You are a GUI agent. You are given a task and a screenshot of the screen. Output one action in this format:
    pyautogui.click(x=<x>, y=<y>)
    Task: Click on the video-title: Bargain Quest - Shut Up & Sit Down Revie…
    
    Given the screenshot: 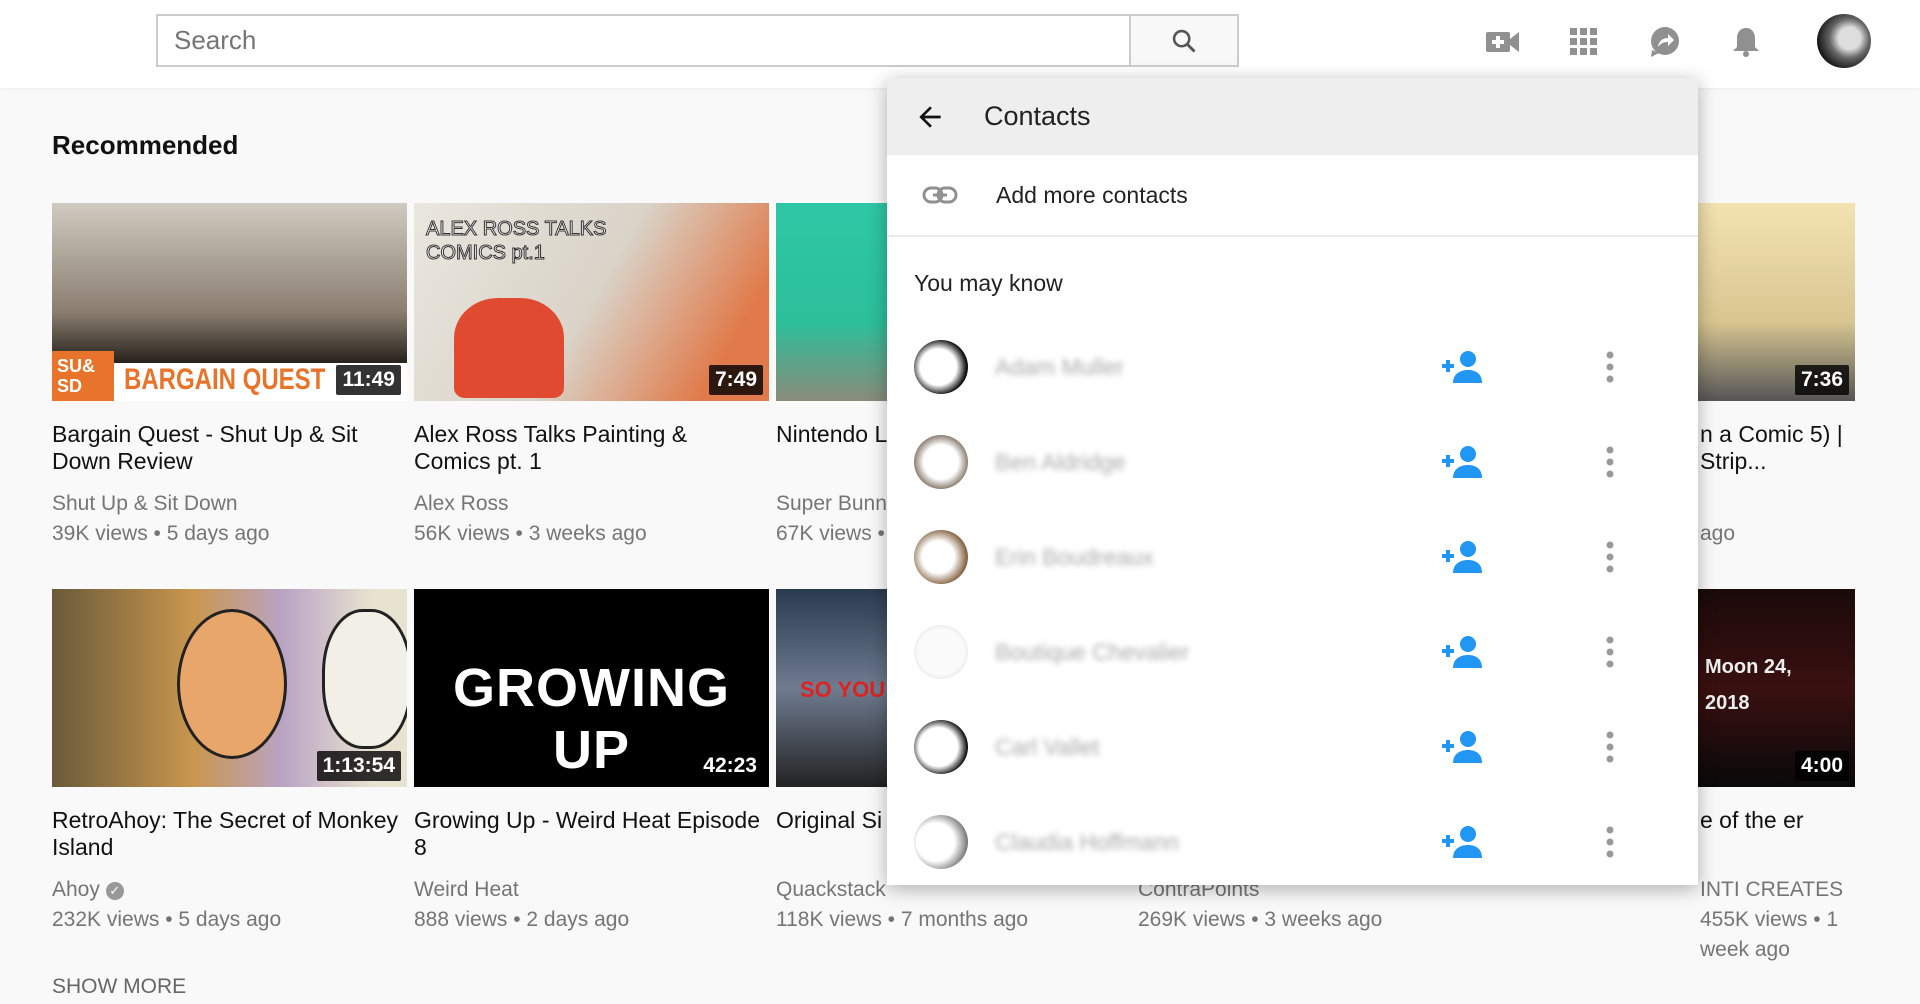 What is the action you would take?
    pyautogui.click(x=229, y=448)
    